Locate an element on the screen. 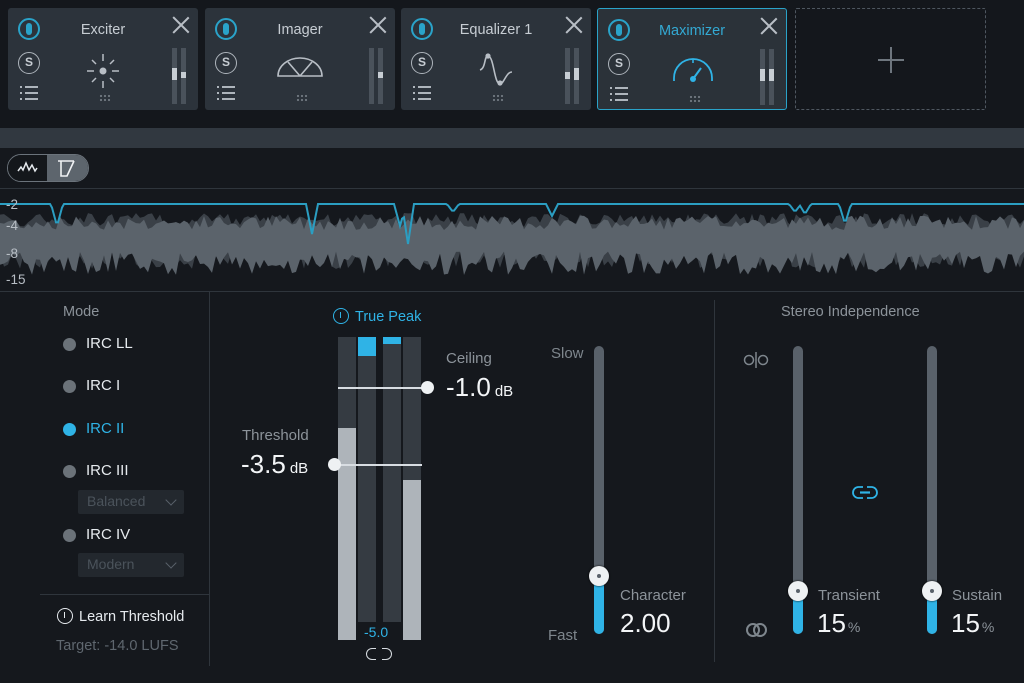  gain-reduction-meter-right is located at coordinates (392, 479).